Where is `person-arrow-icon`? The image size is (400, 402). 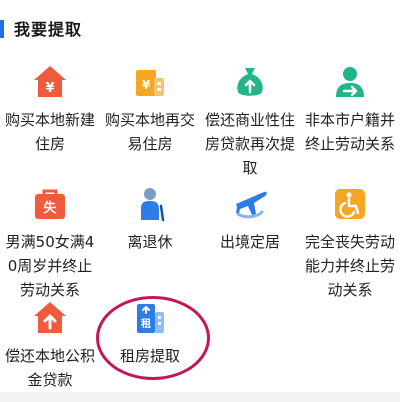
person-arrow-icon is located at coordinates (350, 82).